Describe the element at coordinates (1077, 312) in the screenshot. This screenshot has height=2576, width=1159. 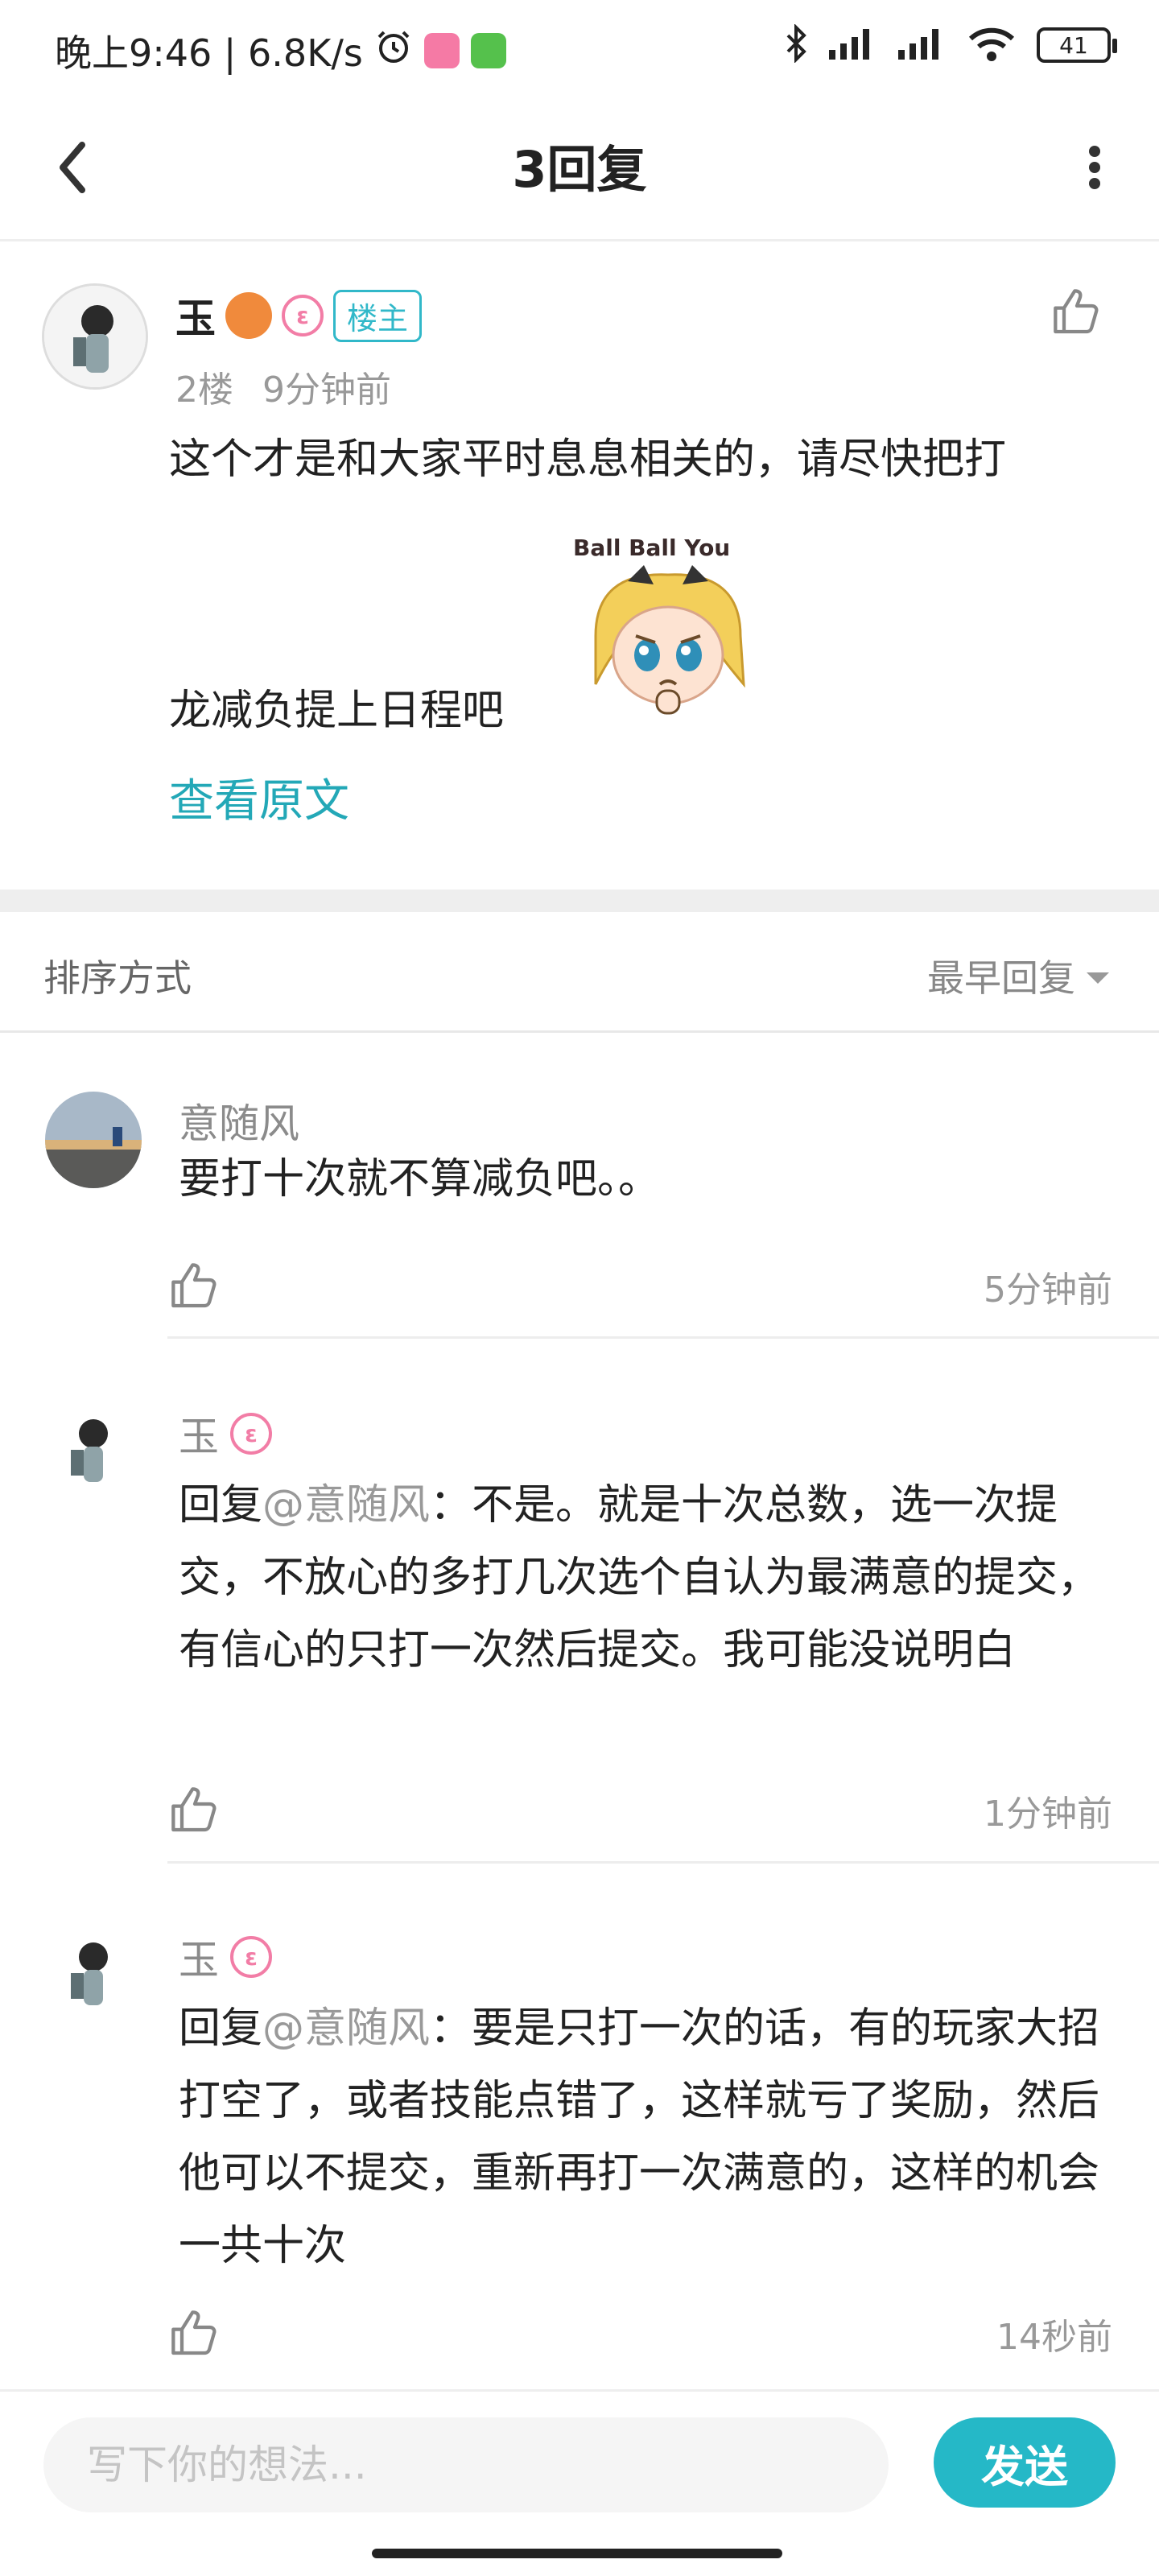
I see `post-like-icon` at that location.